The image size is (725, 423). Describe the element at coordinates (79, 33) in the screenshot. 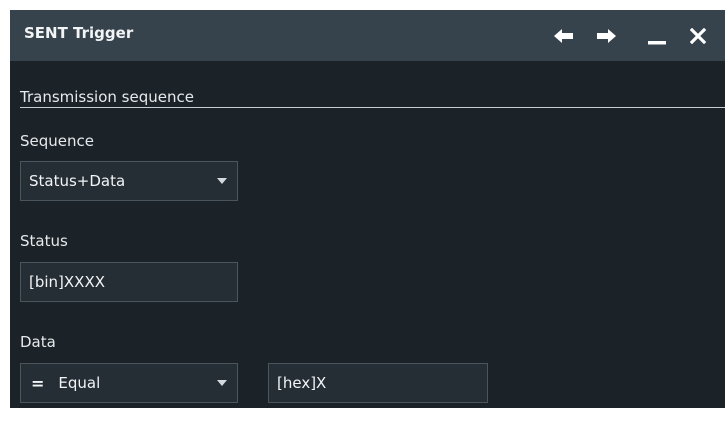

I see `dialog-title: SENT Trigger` at that location.